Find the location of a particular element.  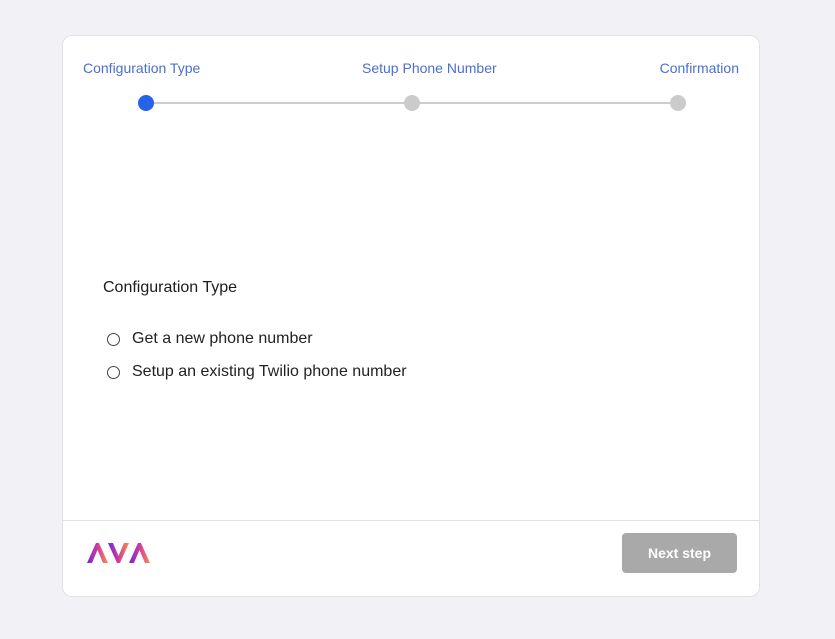

radio-existing-twilio-number is located at coordinates (113, 372).